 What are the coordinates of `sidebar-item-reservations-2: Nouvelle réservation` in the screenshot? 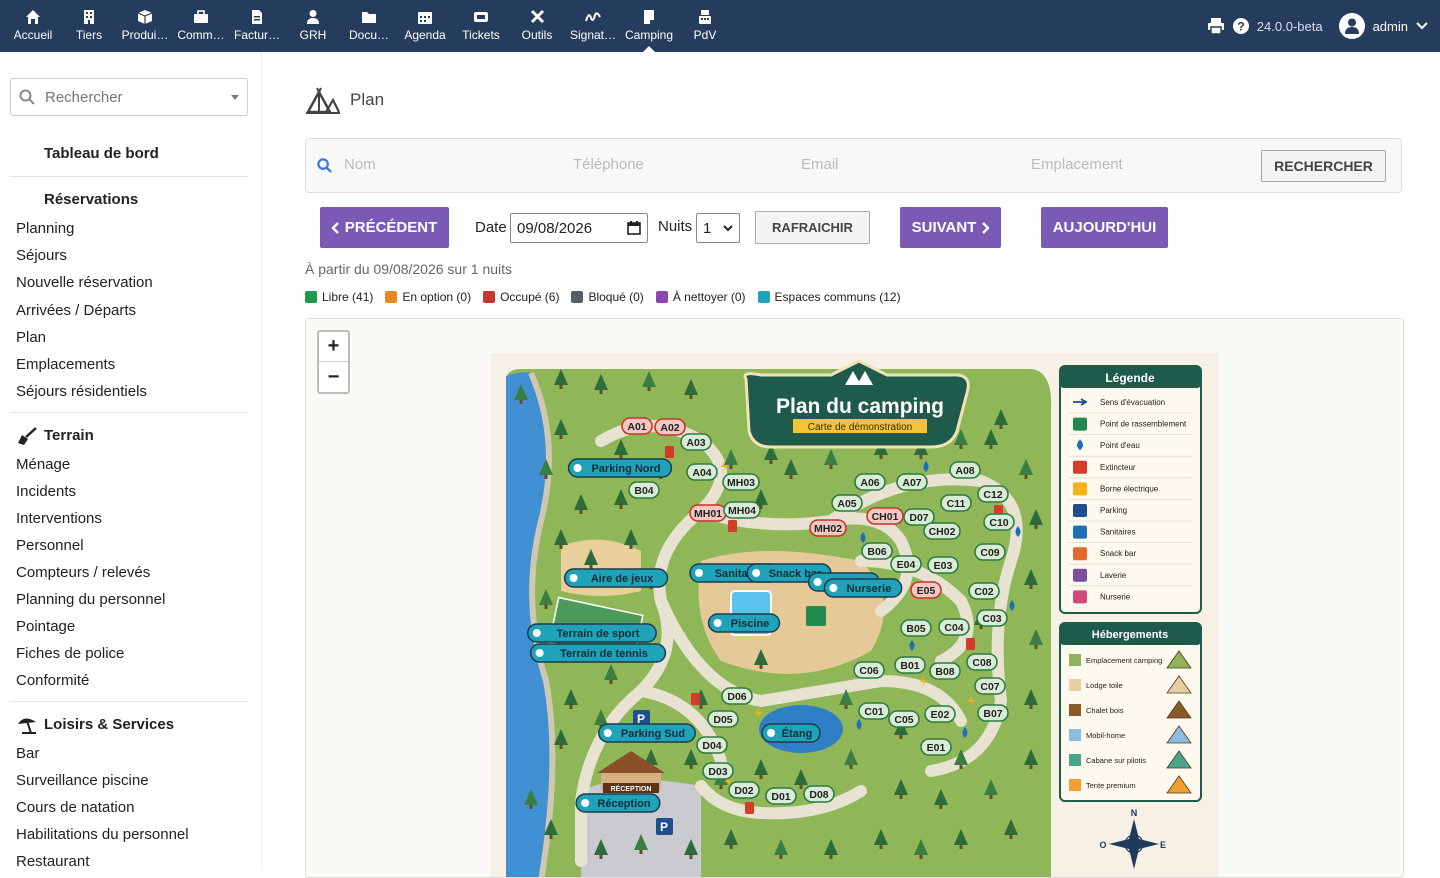 It's located at (84, 282).